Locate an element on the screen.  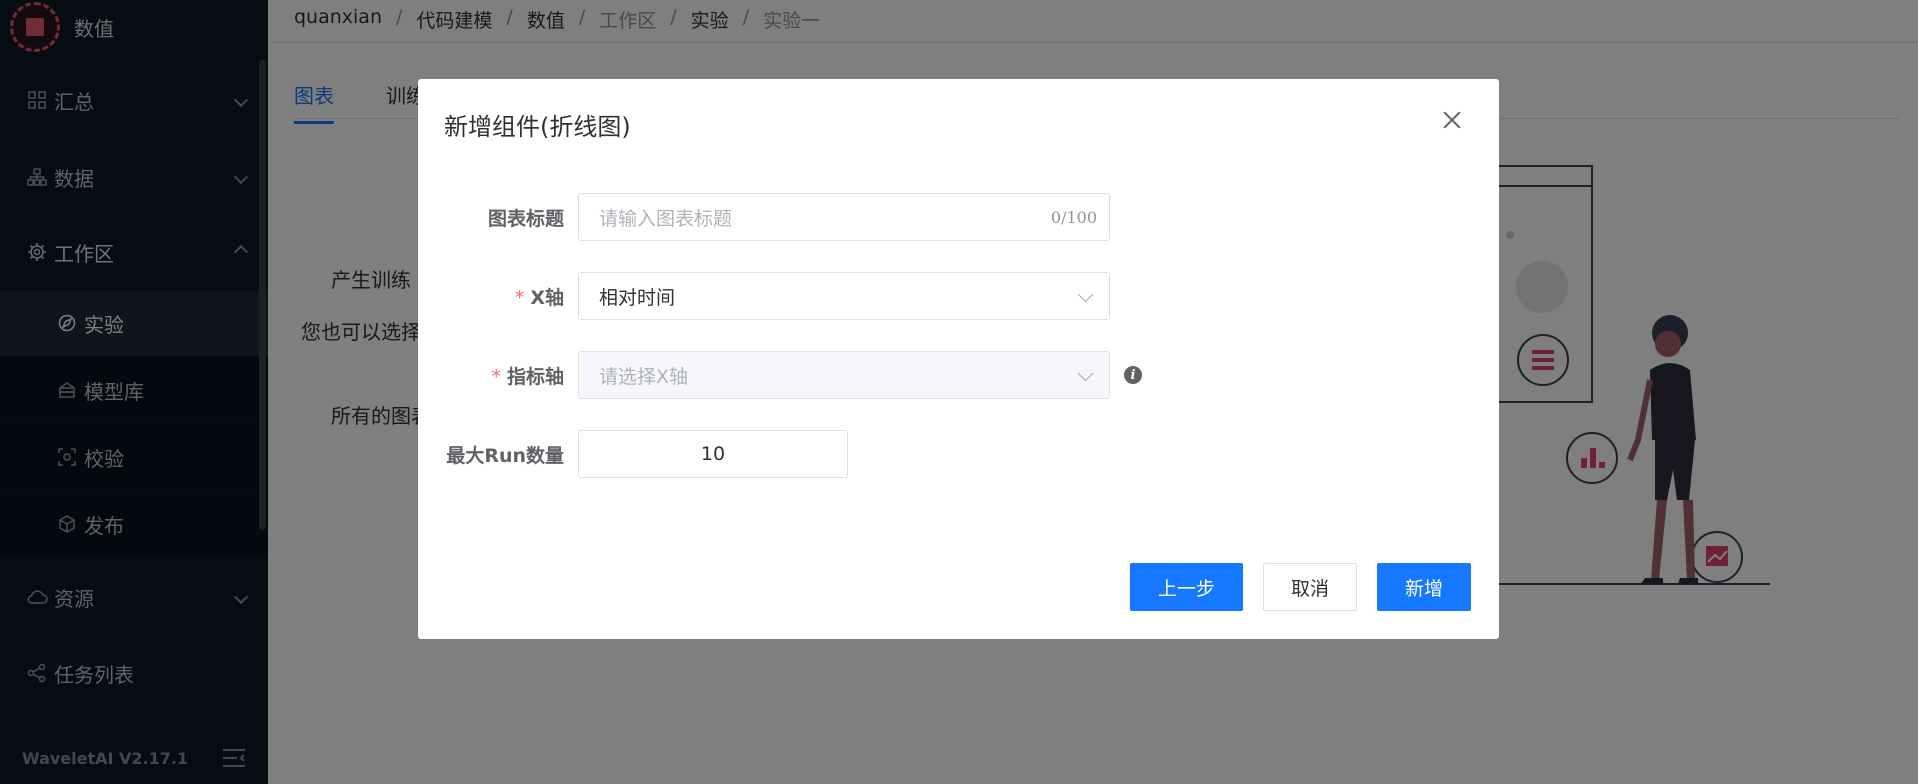
info-icon: i is located at coordinates (1133, 375).